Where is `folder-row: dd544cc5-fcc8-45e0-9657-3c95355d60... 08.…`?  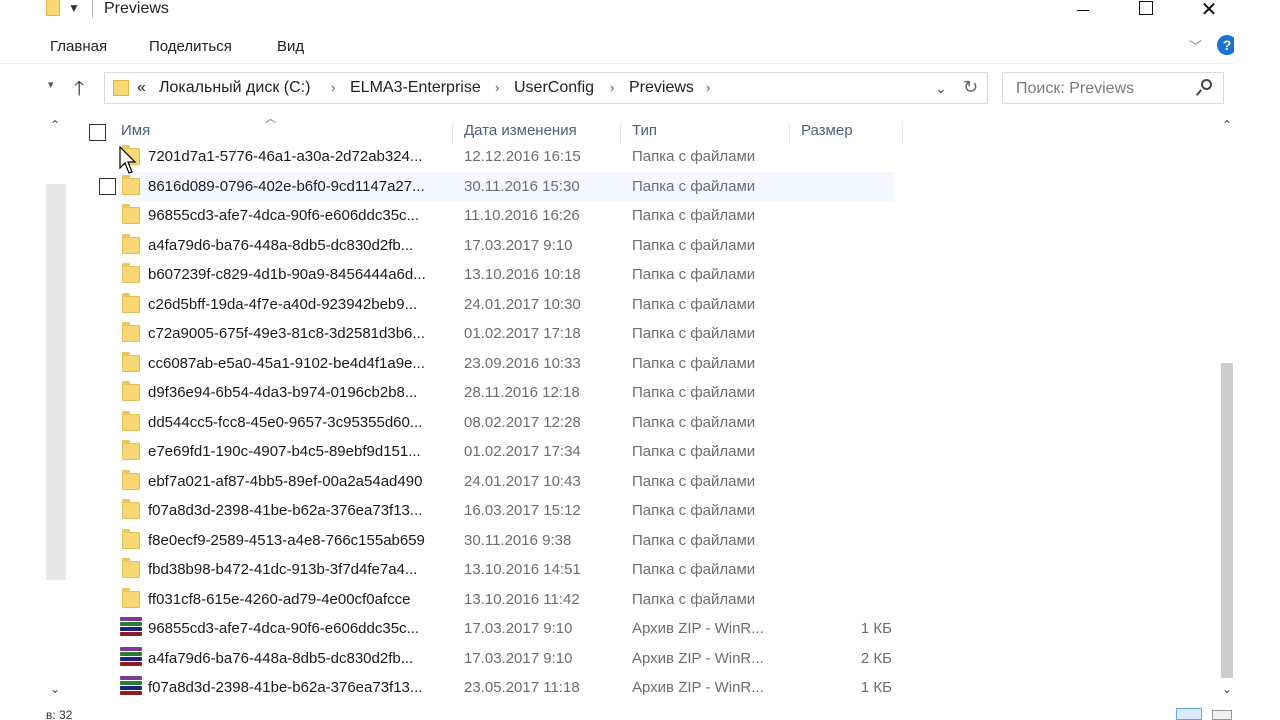
folder-row: dd544cc5-fcc8-45e0-9657-3c95355d60... 08.… is located at coordinates (617, 422).